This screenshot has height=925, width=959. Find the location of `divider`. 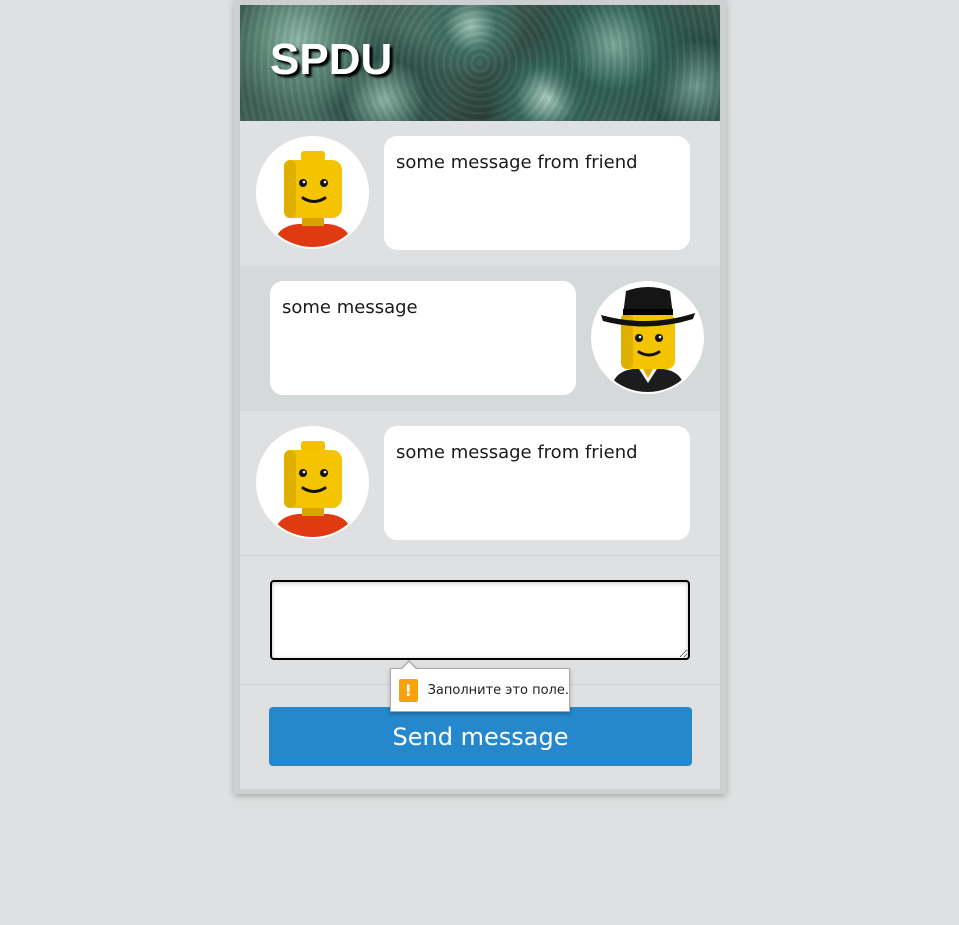

divider is located at coordinates (480, 555).